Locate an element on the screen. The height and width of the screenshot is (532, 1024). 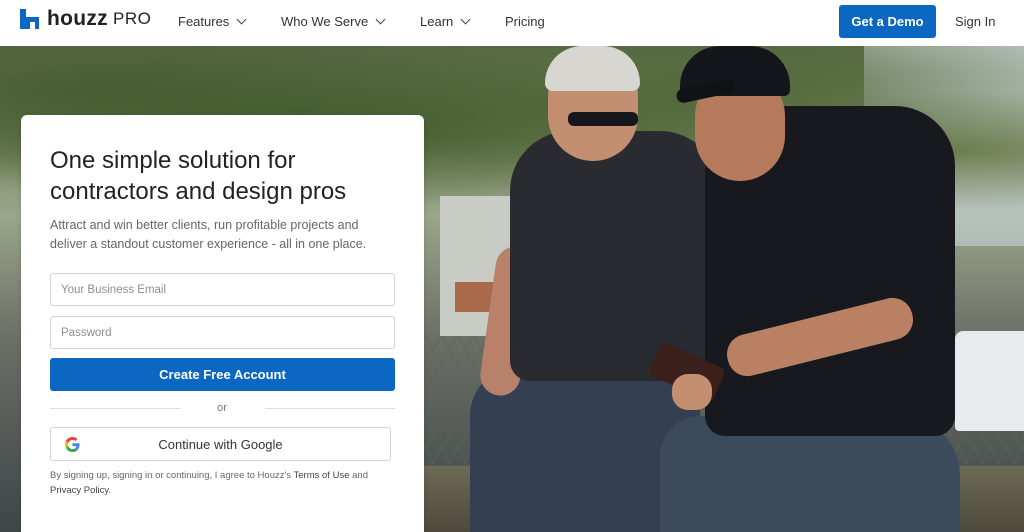
google-button-label: Continue with Google is located at coordinates (220, 444).